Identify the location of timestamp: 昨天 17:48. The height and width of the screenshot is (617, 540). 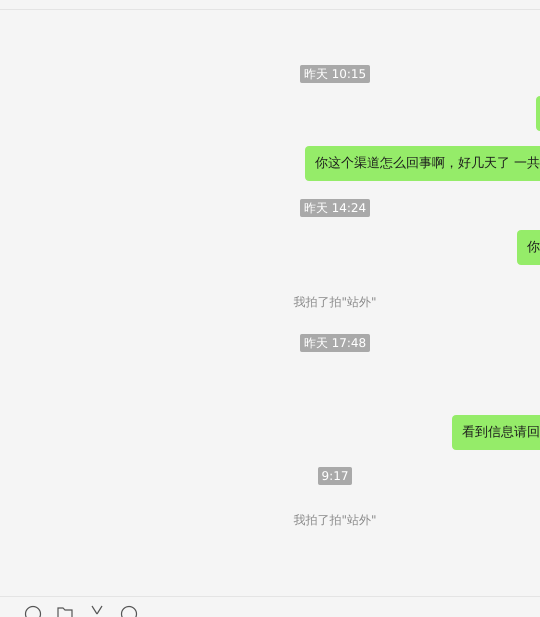
(335, 343).